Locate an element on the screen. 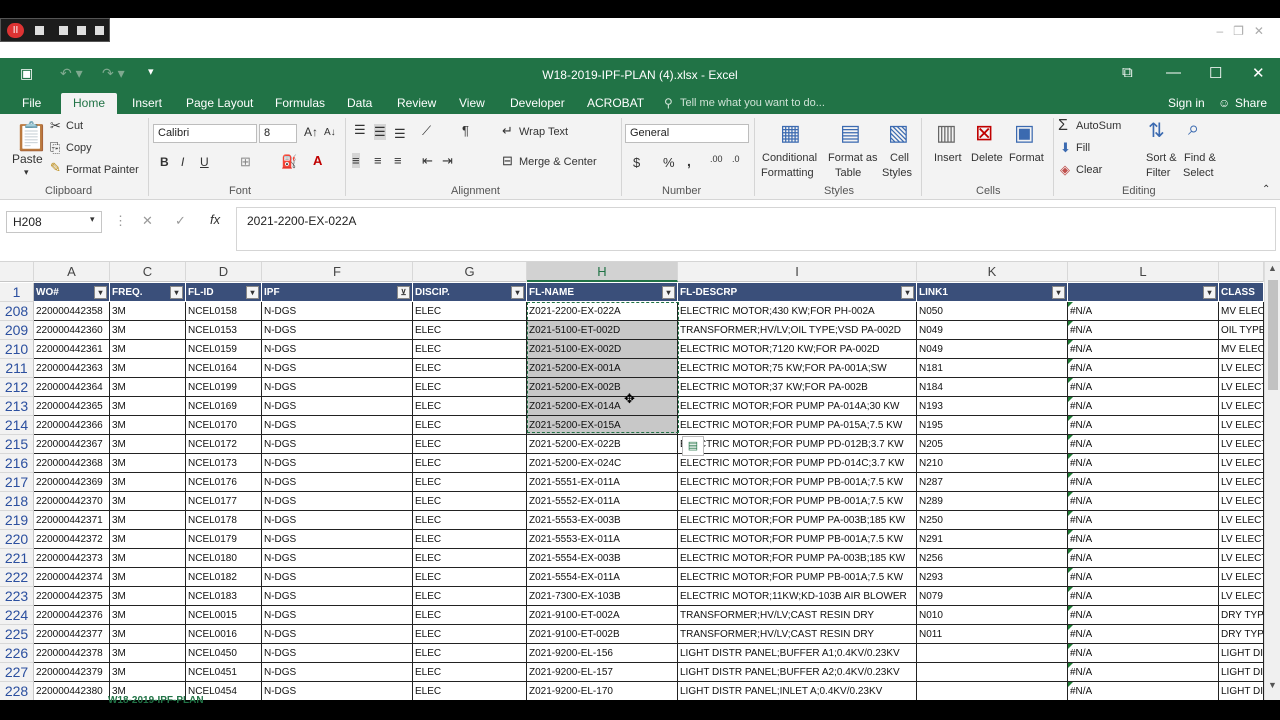 Image resolution: width=1280 pixels, height=720 pixels. cell: 220000442363 is located at coordinates (72, 368).